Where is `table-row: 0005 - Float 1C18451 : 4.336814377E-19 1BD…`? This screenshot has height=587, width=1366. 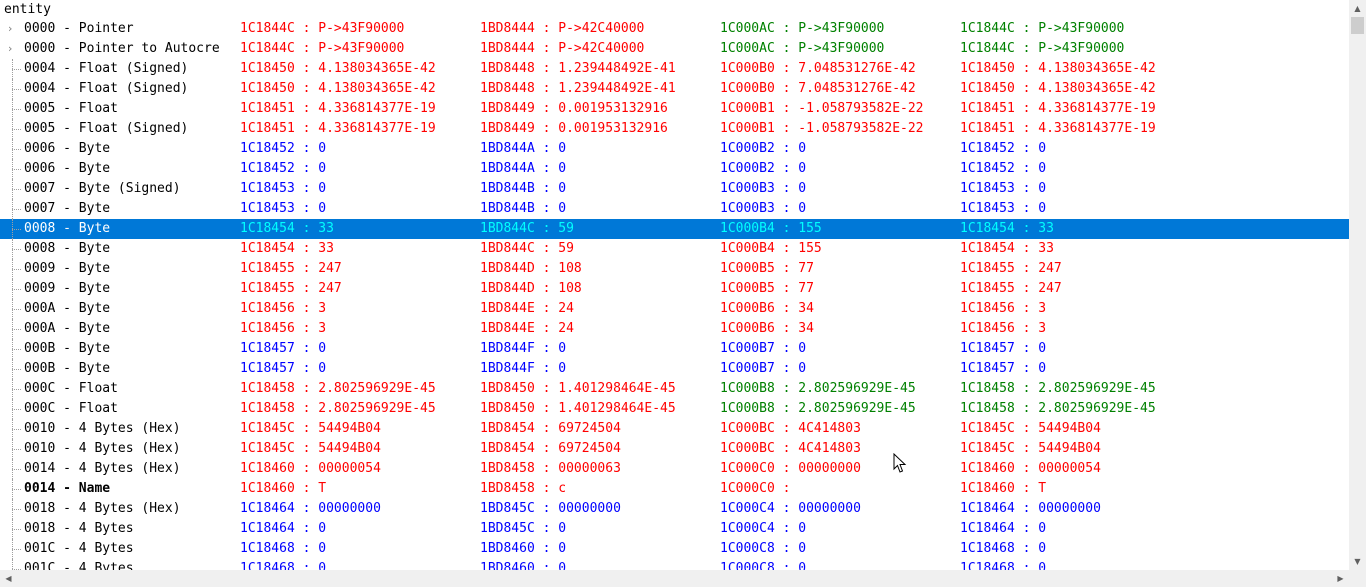
table-row: 0005 - Float 1C18451 : 4.336814377E-19 1BD… is located at coordinates (674, 109).